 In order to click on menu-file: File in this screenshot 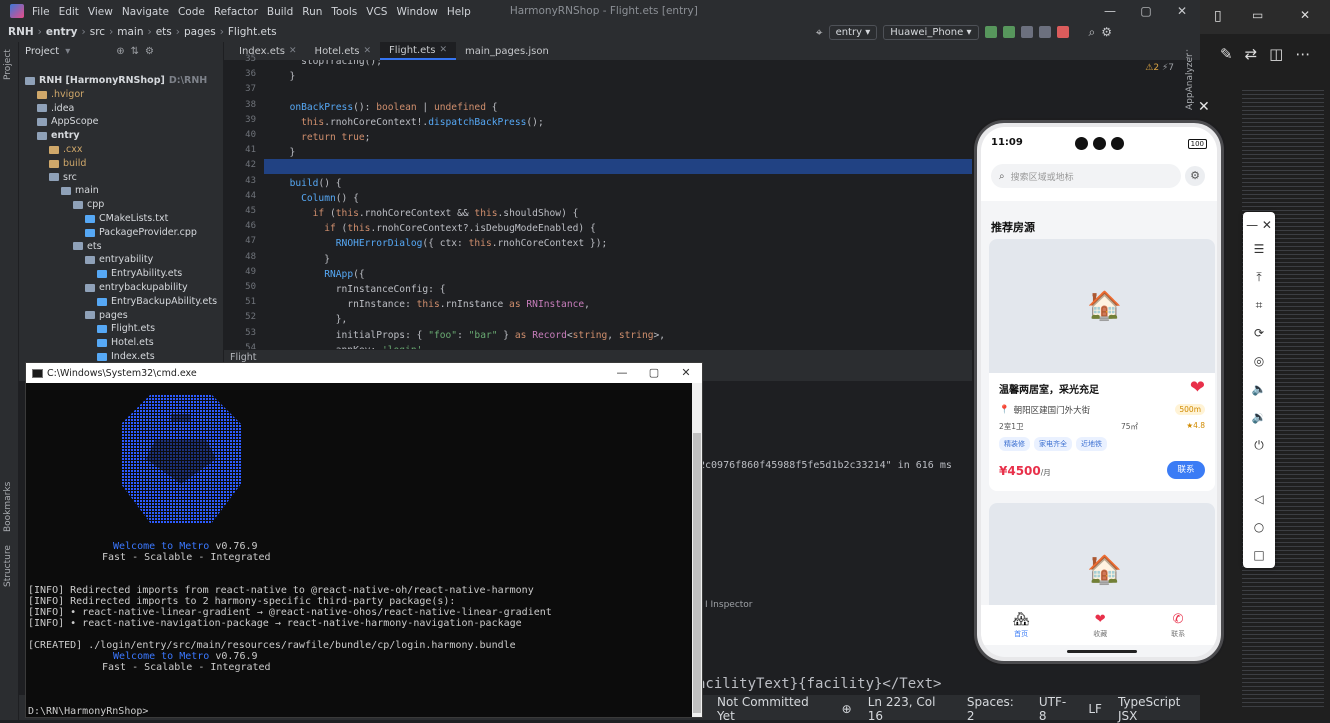, I will do `click(41, 12)`.